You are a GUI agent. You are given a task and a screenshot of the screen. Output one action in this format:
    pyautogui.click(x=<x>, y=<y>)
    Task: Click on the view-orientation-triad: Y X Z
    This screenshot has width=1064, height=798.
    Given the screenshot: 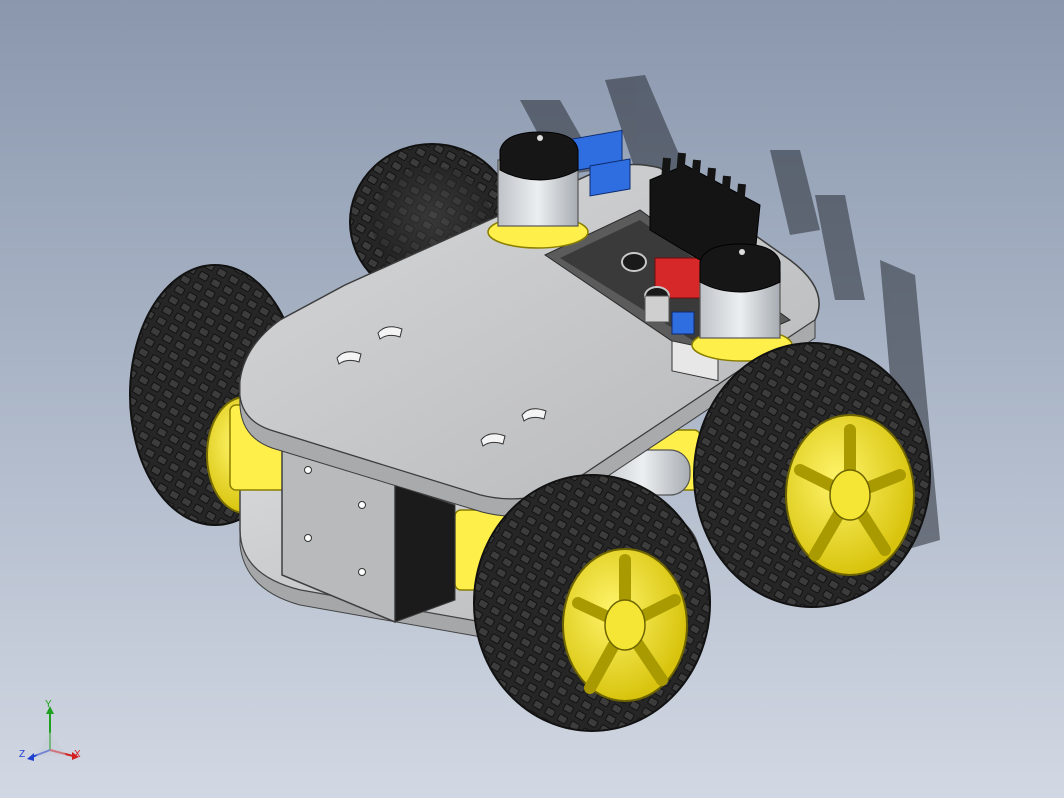 What is the action you would take?
    pyautogui.click(x=58, y=740)
    